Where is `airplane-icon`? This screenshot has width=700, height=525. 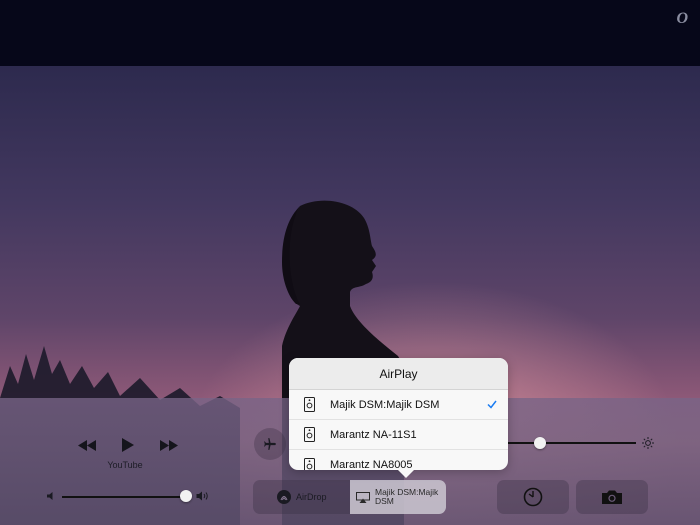
airplane-icon is located at coordinates (270, 444).